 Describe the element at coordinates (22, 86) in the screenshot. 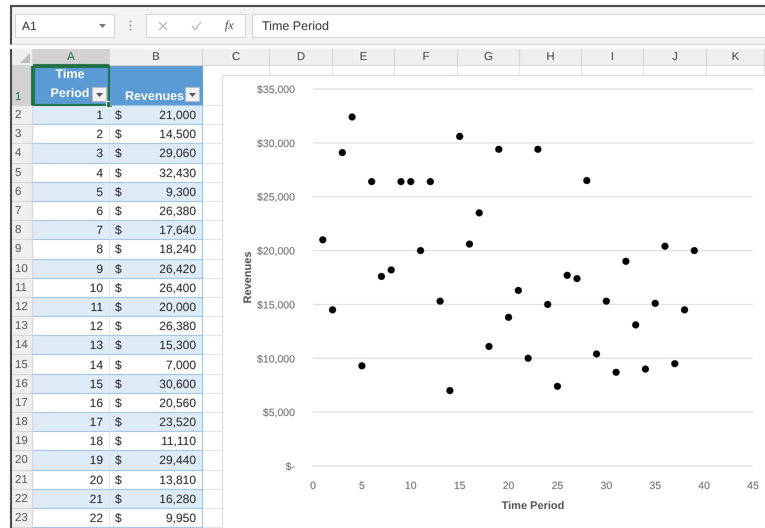

I see `row-header: 1` at that location.